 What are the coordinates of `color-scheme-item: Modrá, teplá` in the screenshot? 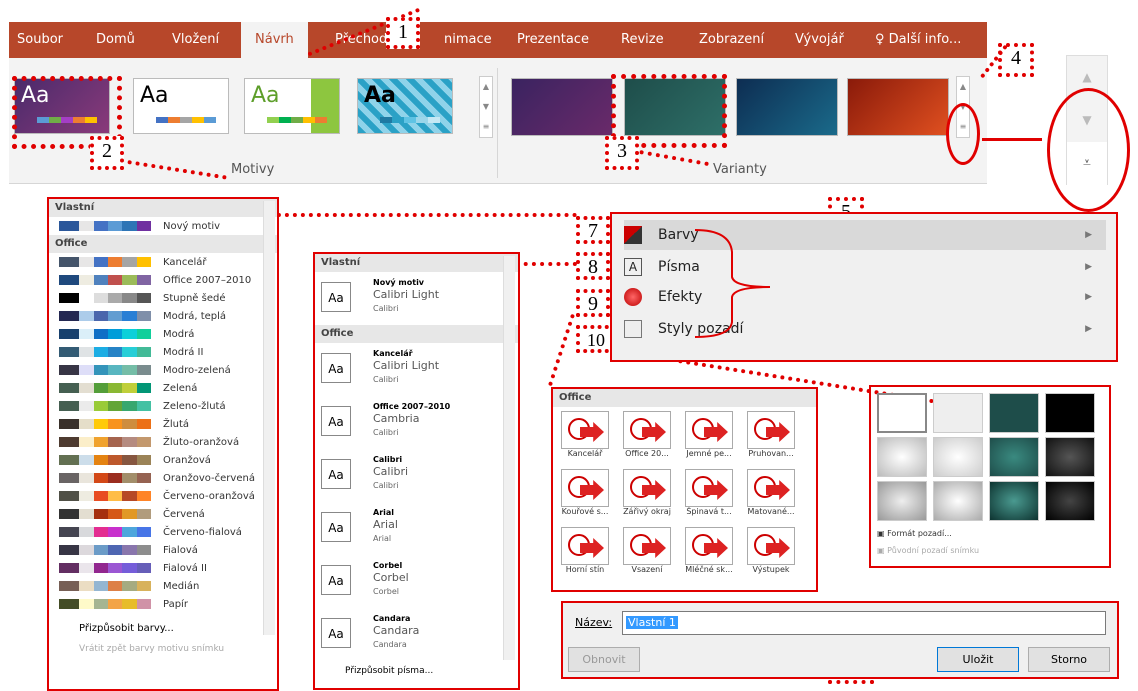 It's located at (163, 316).